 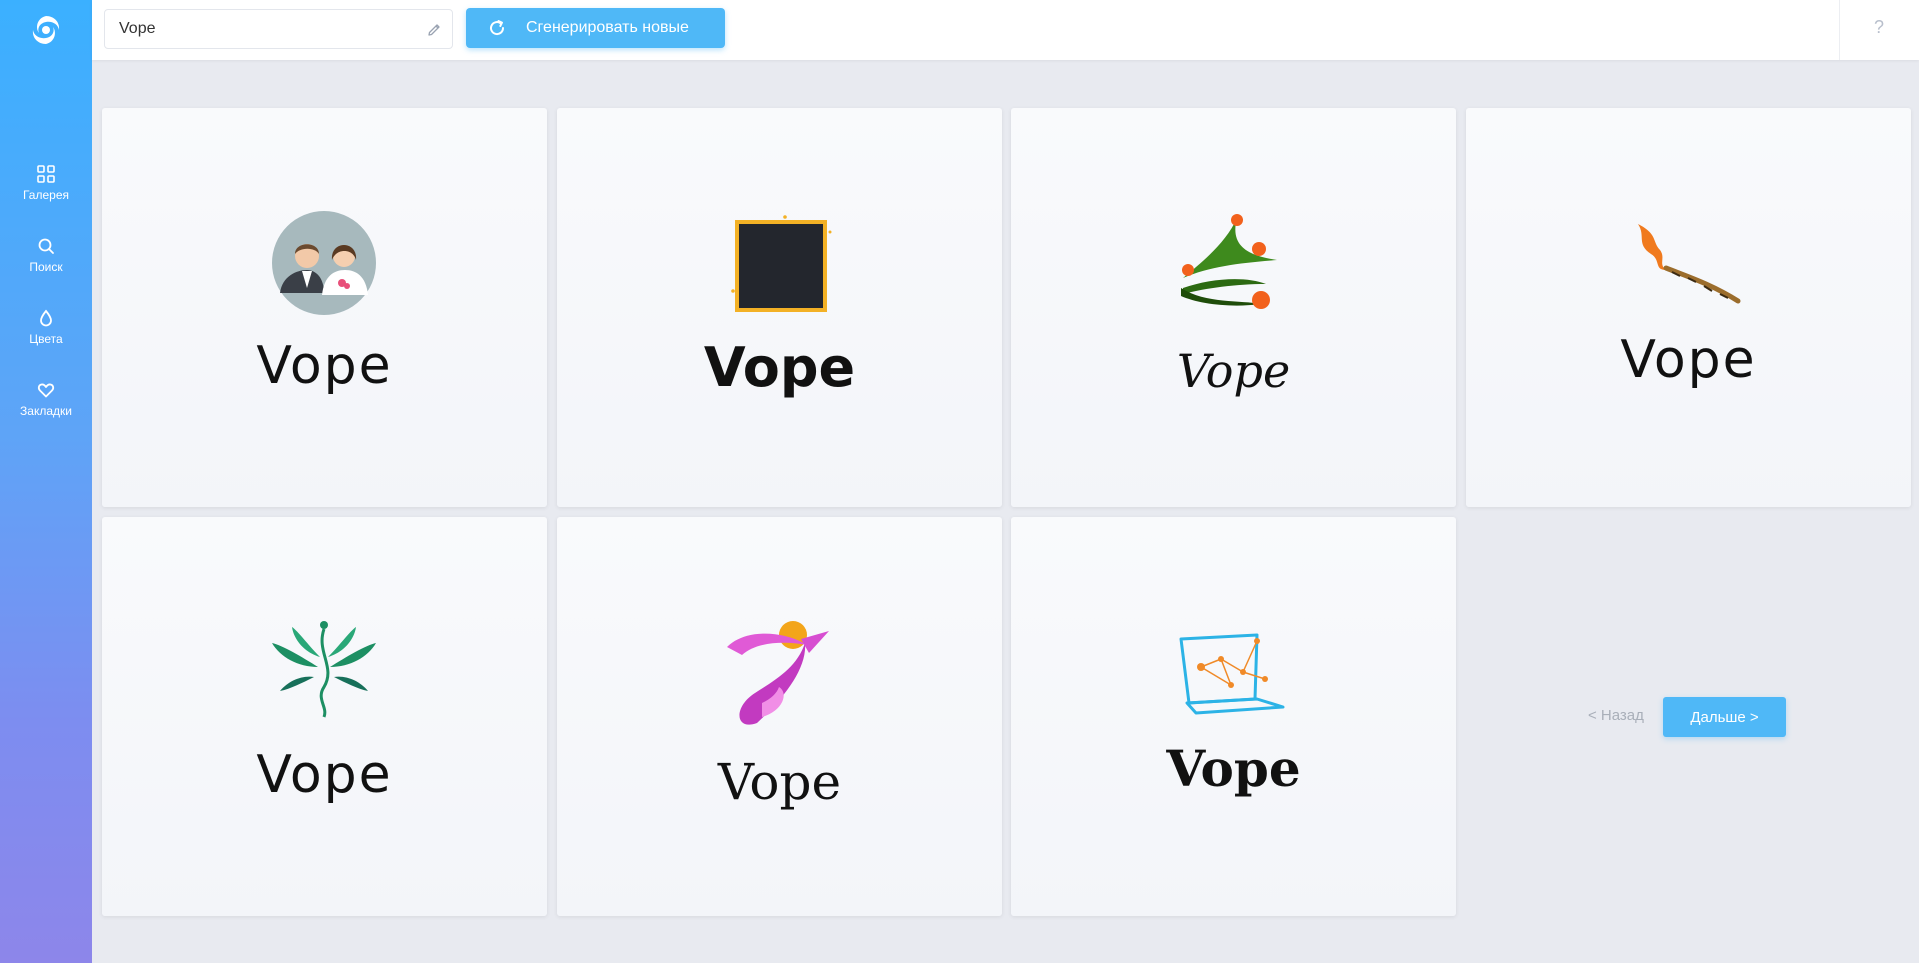 What do you see at coordinates (1724, 717) in the screenshot?
I see `next-page-button: Дальше >` at bounding box center [1724, 717].